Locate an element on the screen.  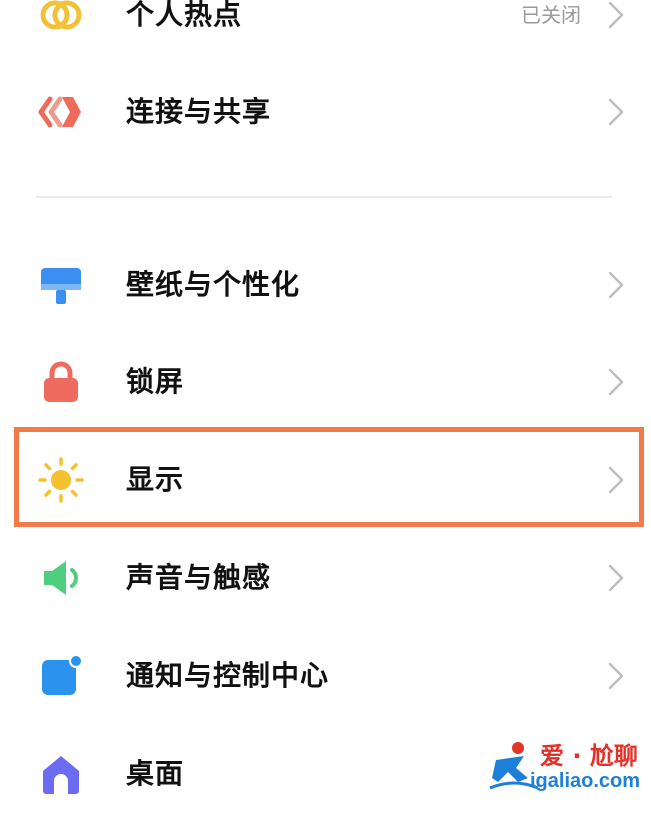
watermark: 爱 · 尬聊 igaliao.com is located at coordinates (566, 765).